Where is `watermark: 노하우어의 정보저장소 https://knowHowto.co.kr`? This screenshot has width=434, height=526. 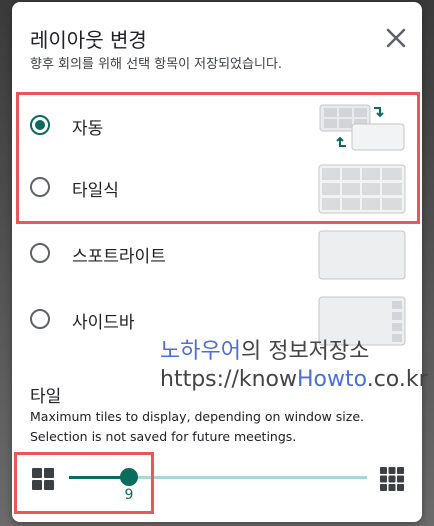
watermark: 노하우어의 정보저장소 https://knowHowto.co.kr is located at coordinates (294, 366).